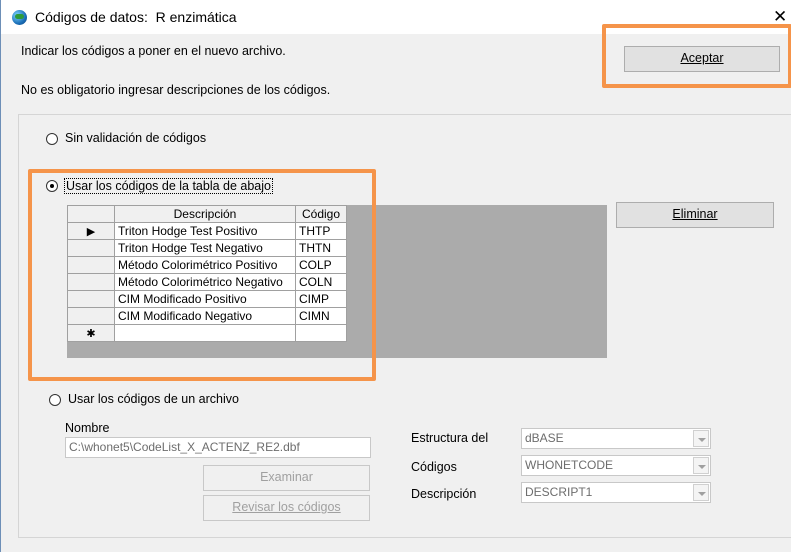 Image resolution: width=791 pixels, height=552 pixels. What do you see at coordinates (135, 138) in the screenshot?
I see `no-validation-label: Sin validación de códigos` at bounding box center [135, 138].